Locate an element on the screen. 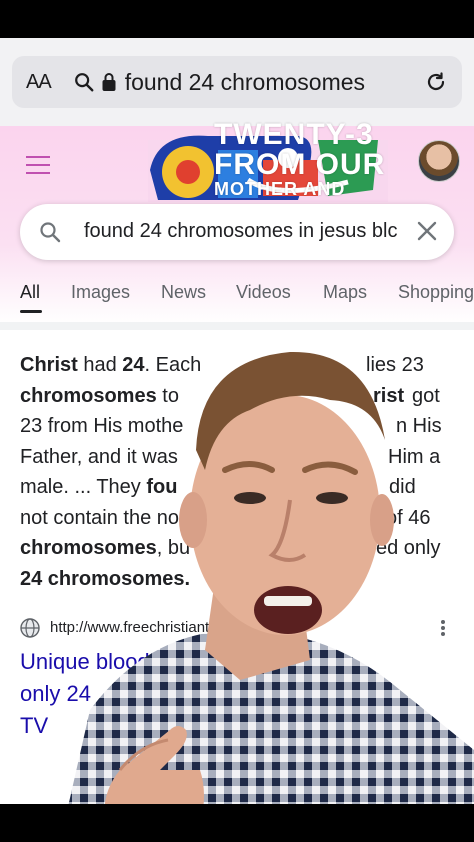 Image resolution: width=474 pixels, height=842 pixels. search-box: found 24 chromosomes in jesus blc is located at coordinates (237, 232).